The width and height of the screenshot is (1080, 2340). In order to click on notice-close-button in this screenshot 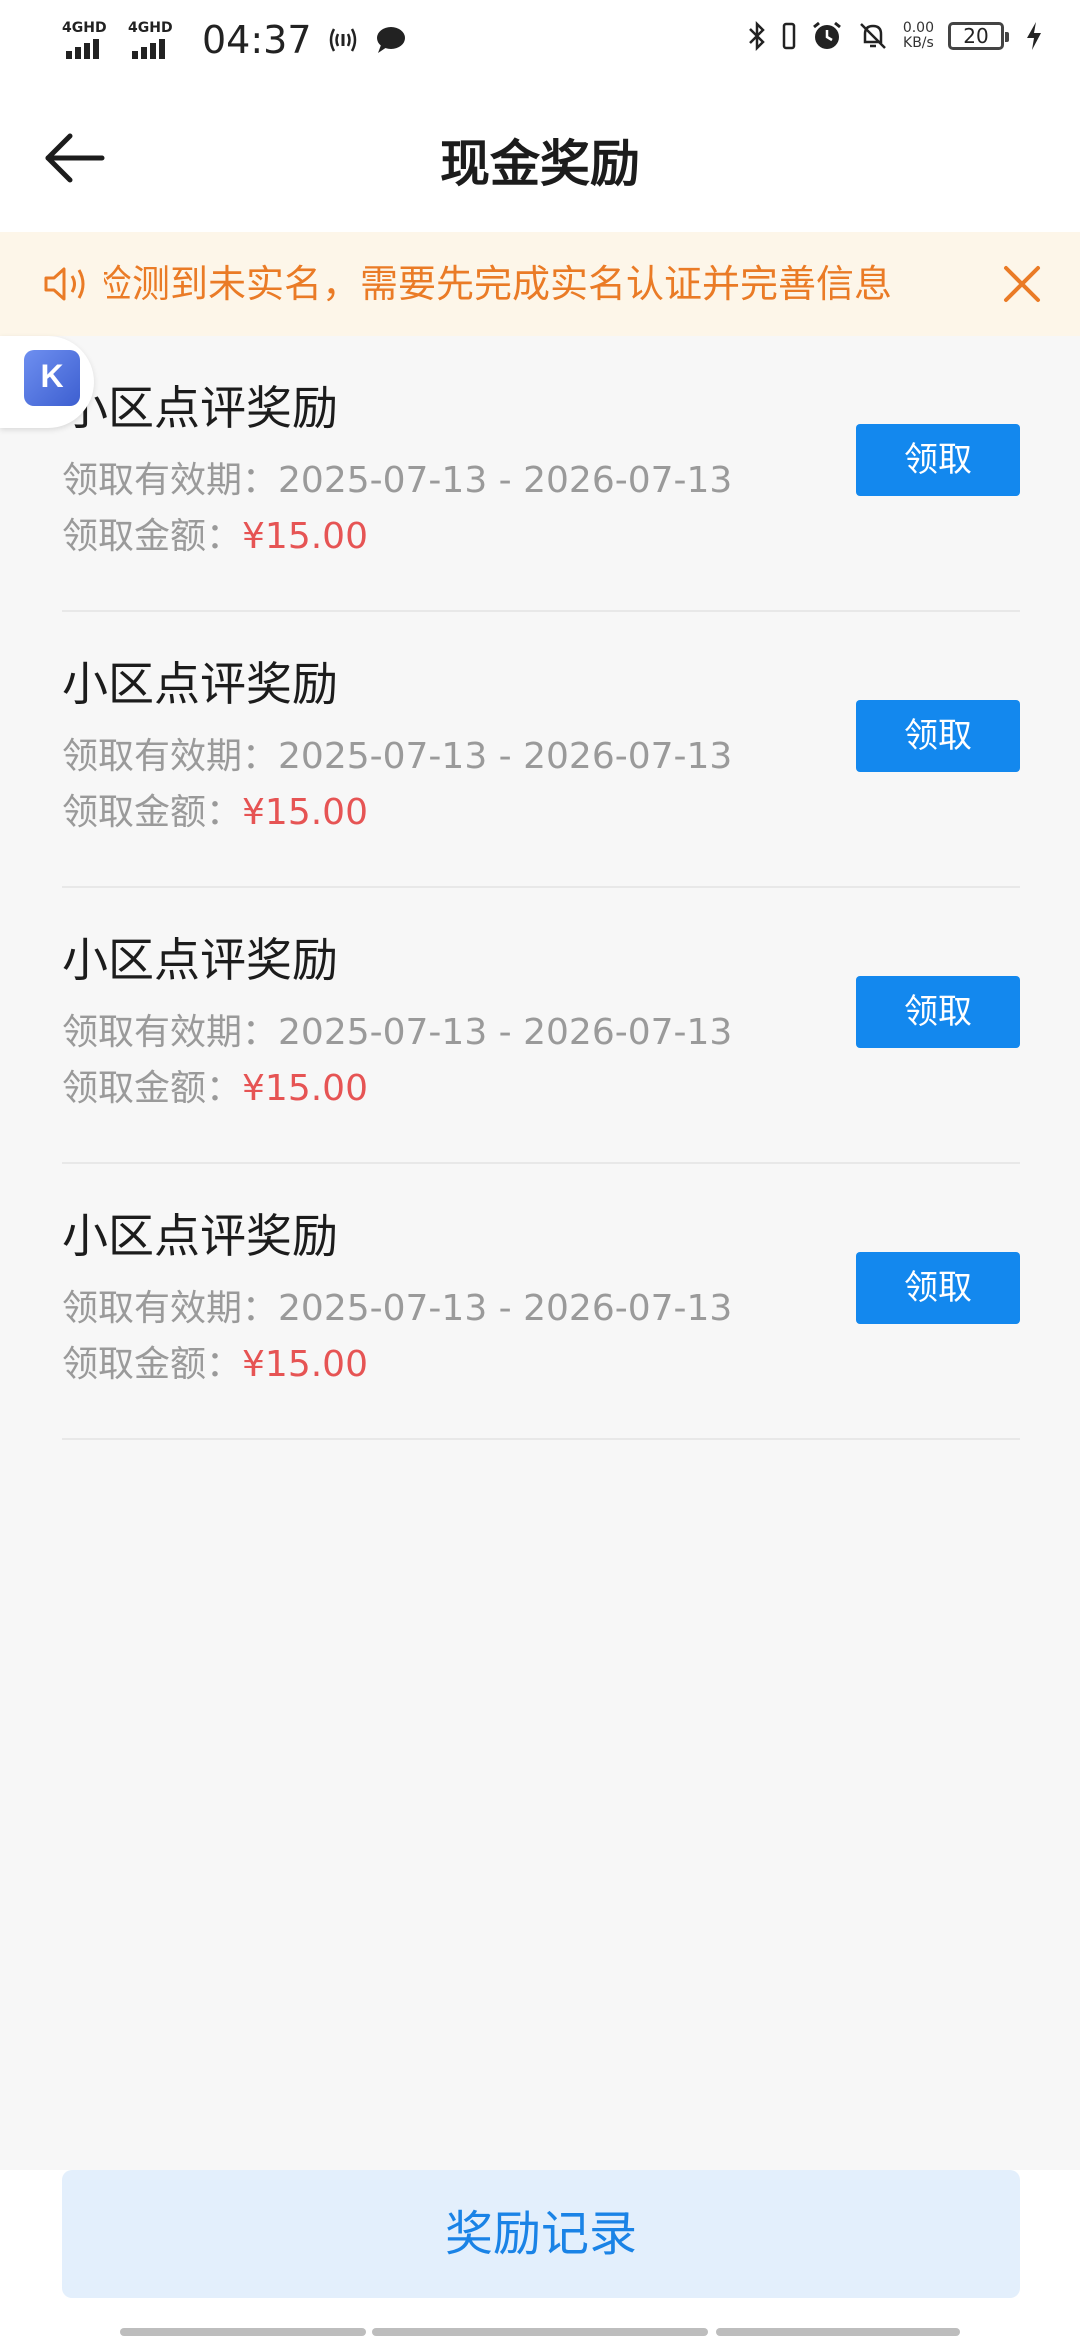, I will do `click(1022, 284)`.